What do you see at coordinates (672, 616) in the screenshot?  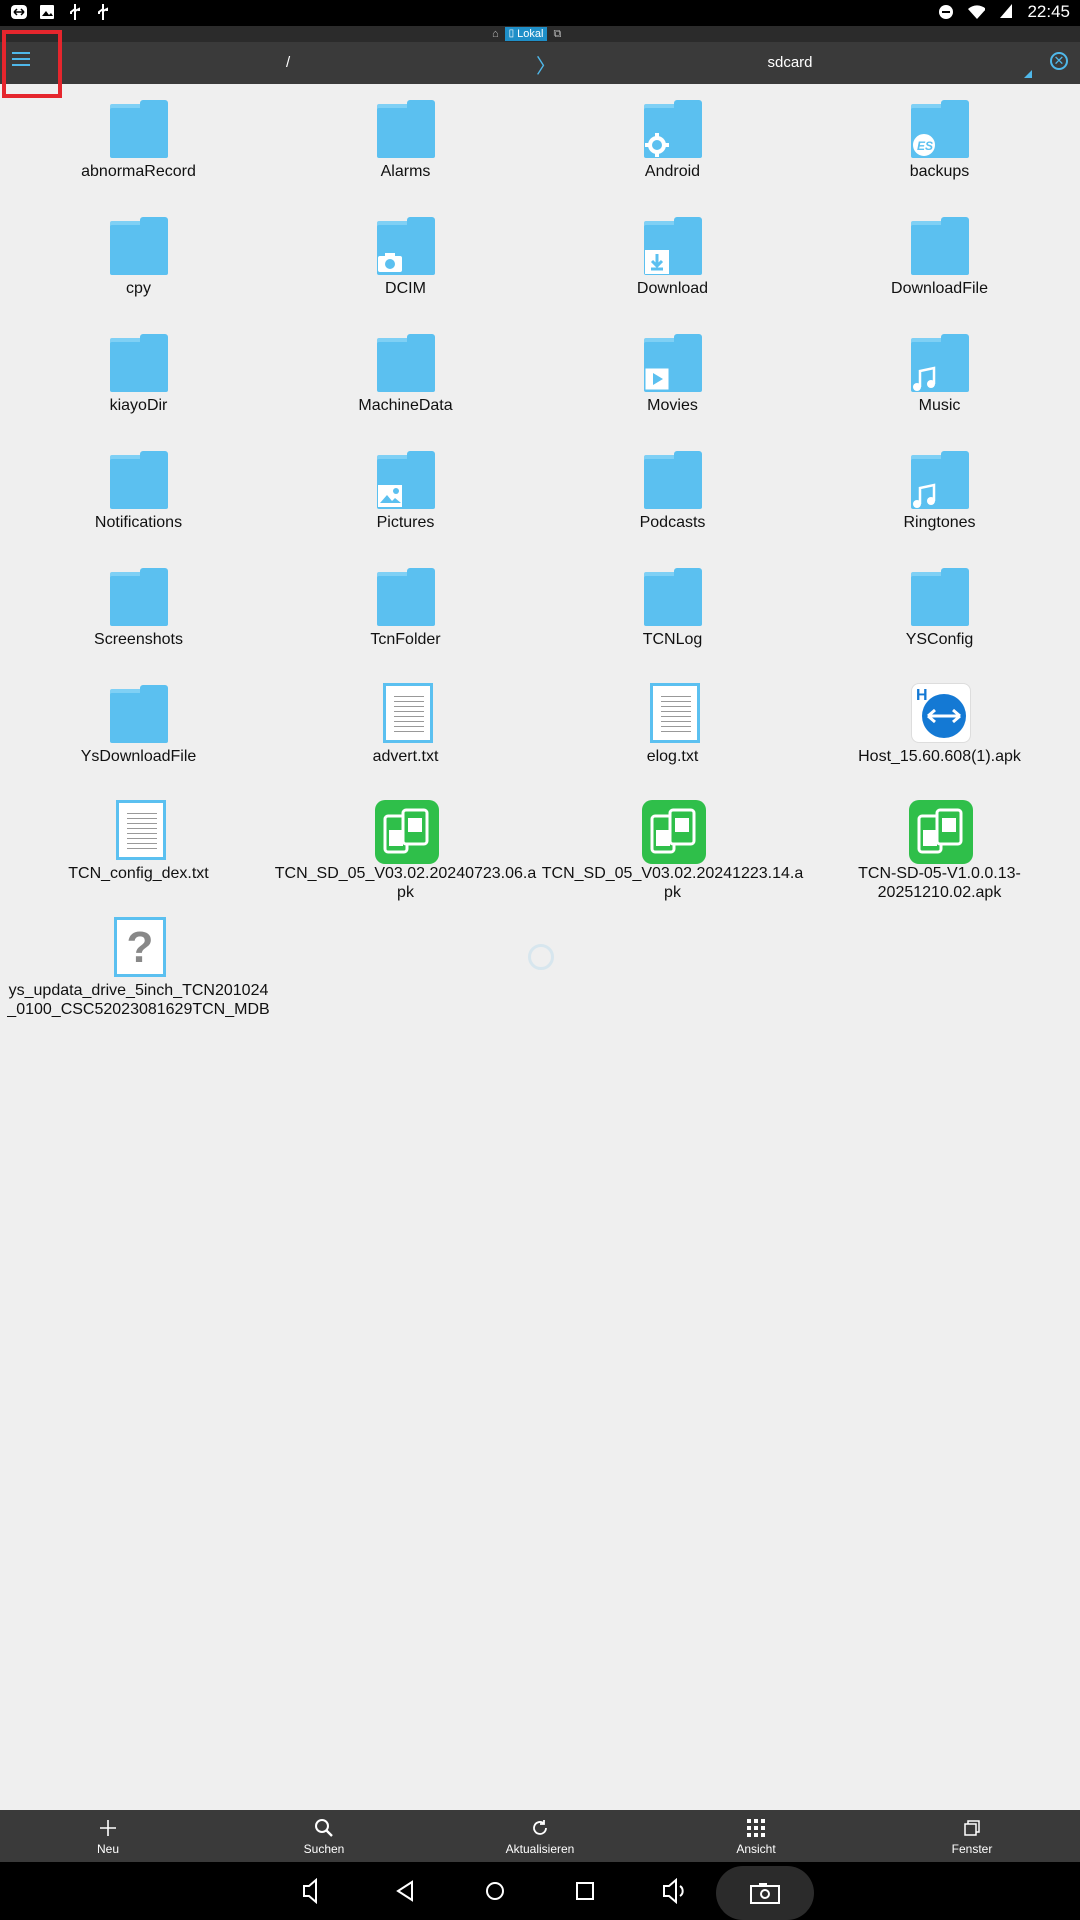 I see `folder-item: TCNLog` at bounding box center [672, 616].